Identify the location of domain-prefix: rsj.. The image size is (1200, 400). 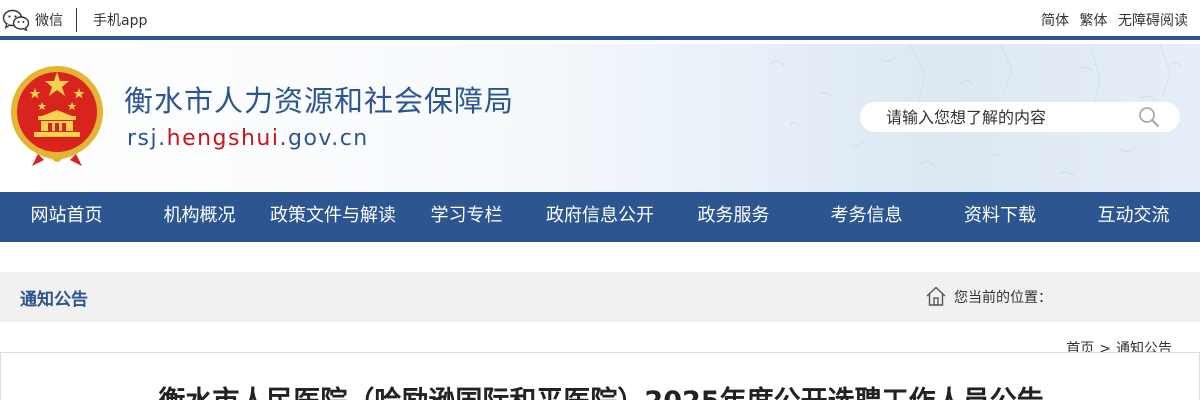
(147, 138).